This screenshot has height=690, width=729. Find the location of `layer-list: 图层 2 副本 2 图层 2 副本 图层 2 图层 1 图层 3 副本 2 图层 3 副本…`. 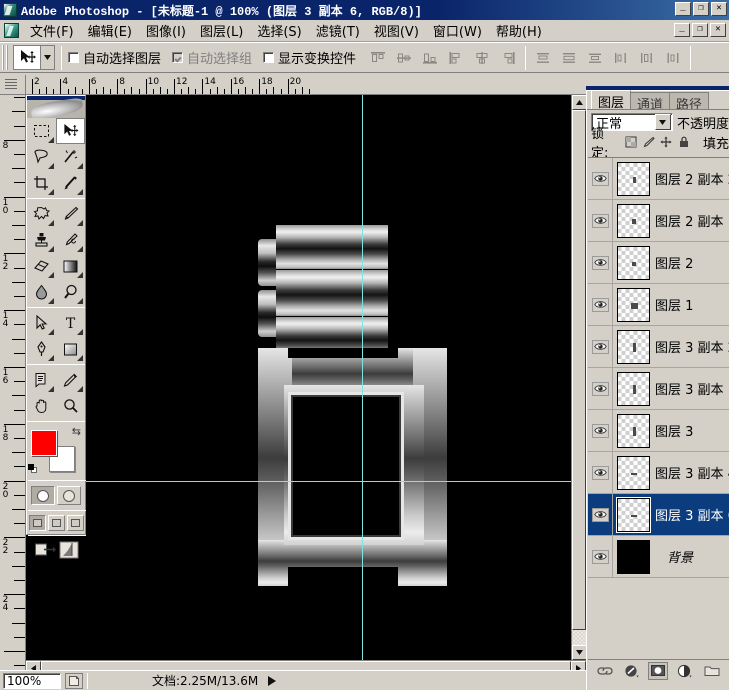

layer-list: 图层 2 副本 2 图层 2 副本 图层 2 图层 1 图层 3 副本 2 图层 3 副本… is located at coordinates (658, 402).